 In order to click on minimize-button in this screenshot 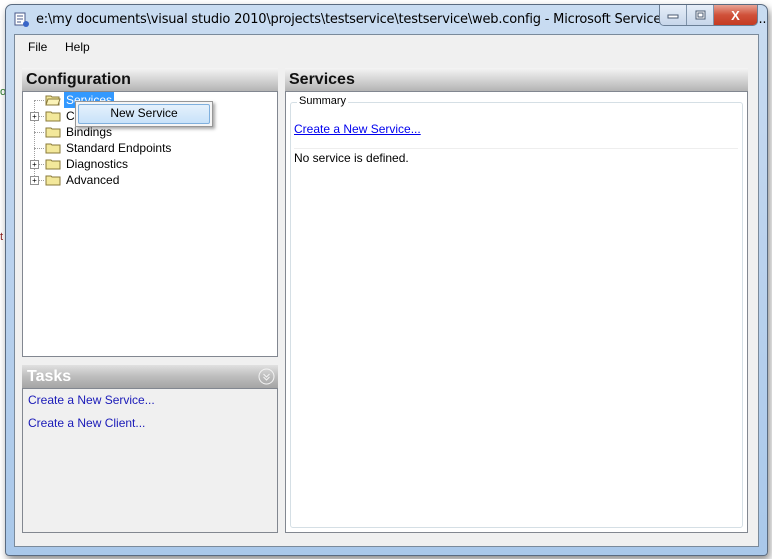, I will do `click(673, 15)`.